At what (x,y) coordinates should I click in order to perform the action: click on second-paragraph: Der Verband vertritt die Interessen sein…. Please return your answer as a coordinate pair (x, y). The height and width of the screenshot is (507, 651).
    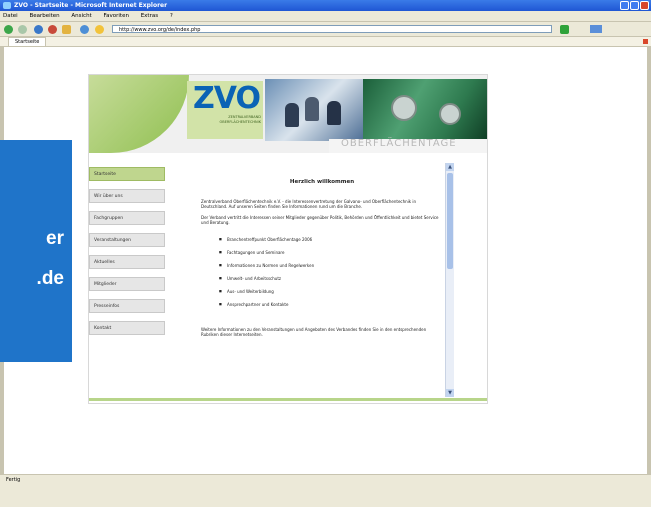
    Looking at the image, I should click on (320, 220).